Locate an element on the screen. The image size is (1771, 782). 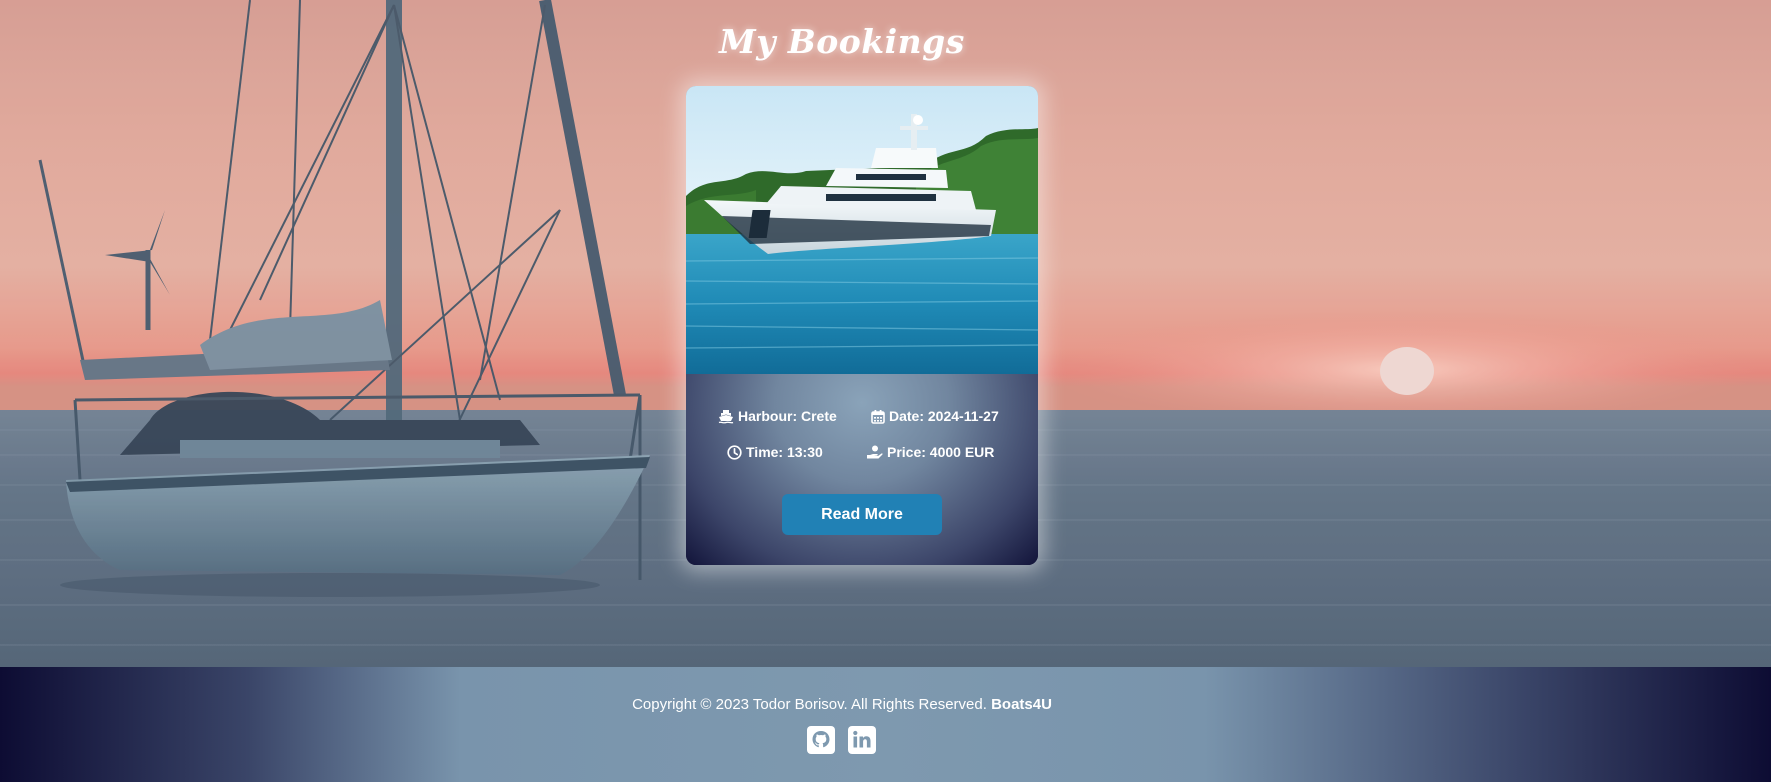
harbour-text: Harbour: Crete is located at coordinates (787, 416).